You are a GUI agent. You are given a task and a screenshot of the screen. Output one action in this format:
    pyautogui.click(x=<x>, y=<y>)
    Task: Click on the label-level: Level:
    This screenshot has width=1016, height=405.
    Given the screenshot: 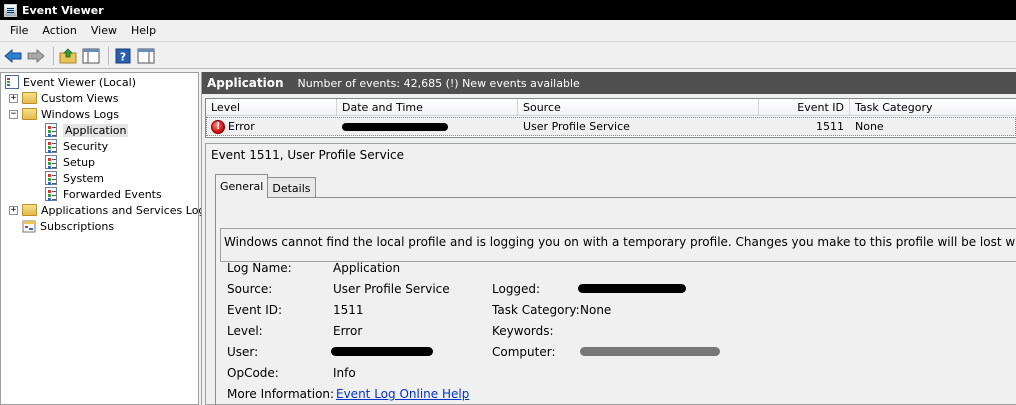 What is the action you would take?
    pyautogui.click(x=245, y=331)
    